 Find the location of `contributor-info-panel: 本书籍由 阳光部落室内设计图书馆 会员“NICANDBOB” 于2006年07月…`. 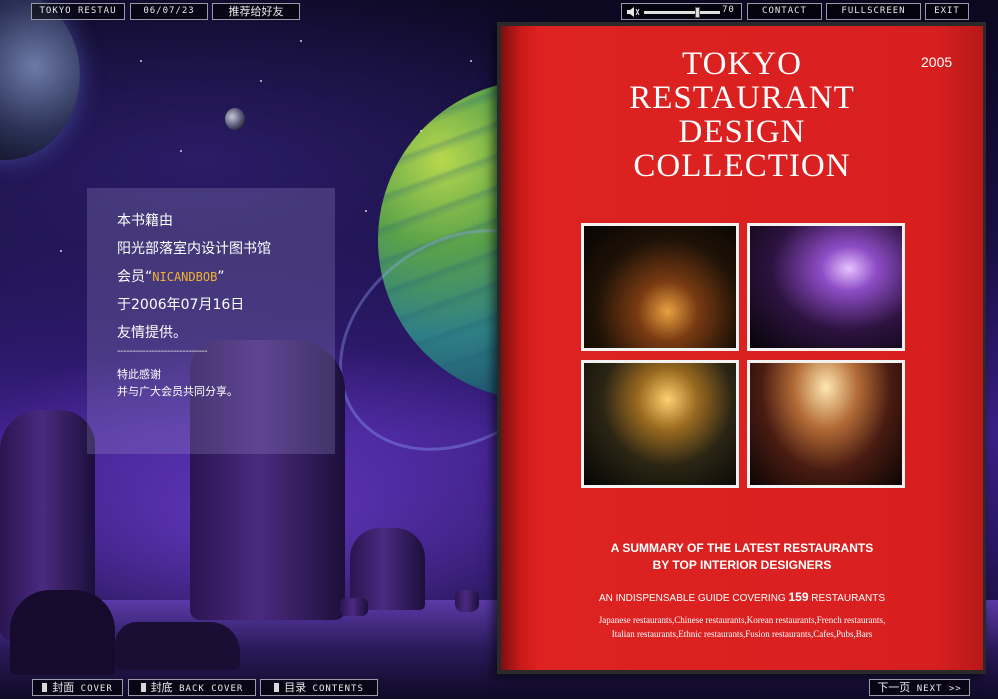

contributor-info-panel: 本书籍由 阳光部落室内设计图书馆 会员“NICANDBOB” 于2006年07月… is located at coordinates (211, 321).